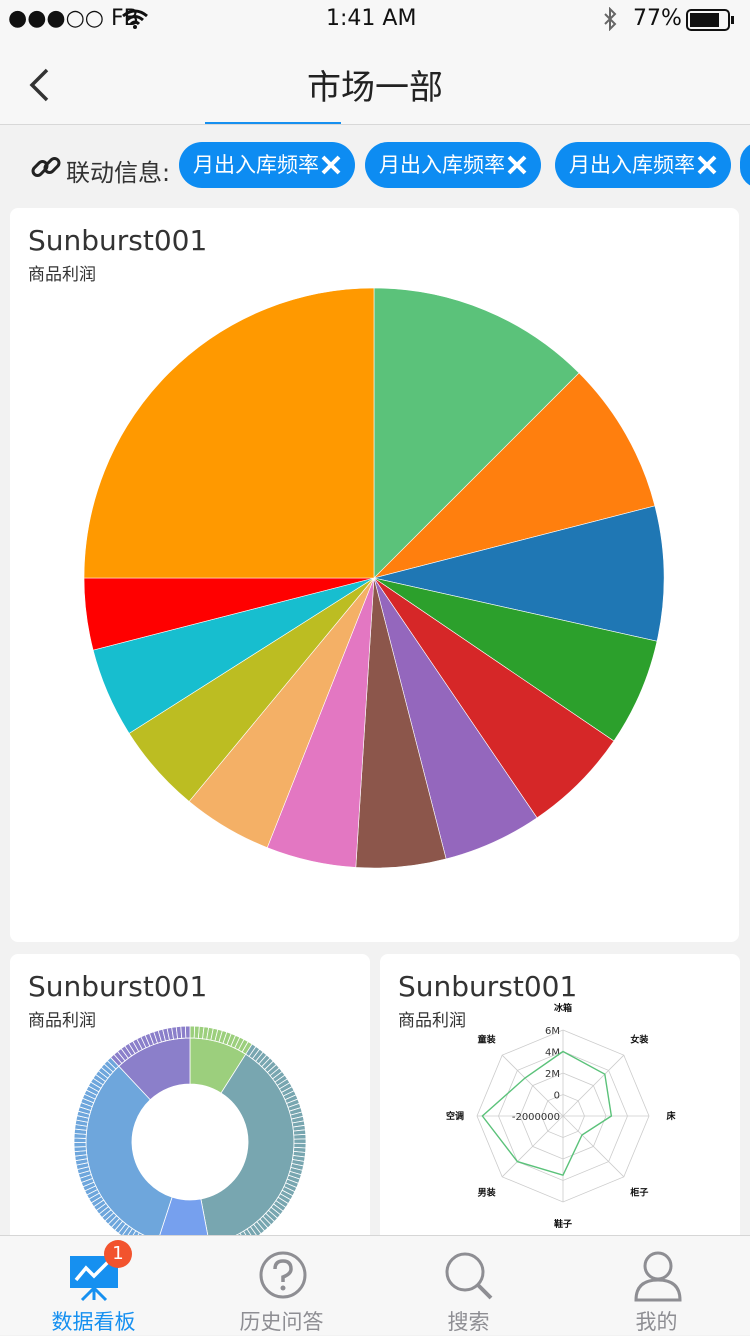 The image size is (750, 1336). Describe the element at coordinates (536, 1117) in the screenshot. I see `radar-tick-label: -2000000` at that location.